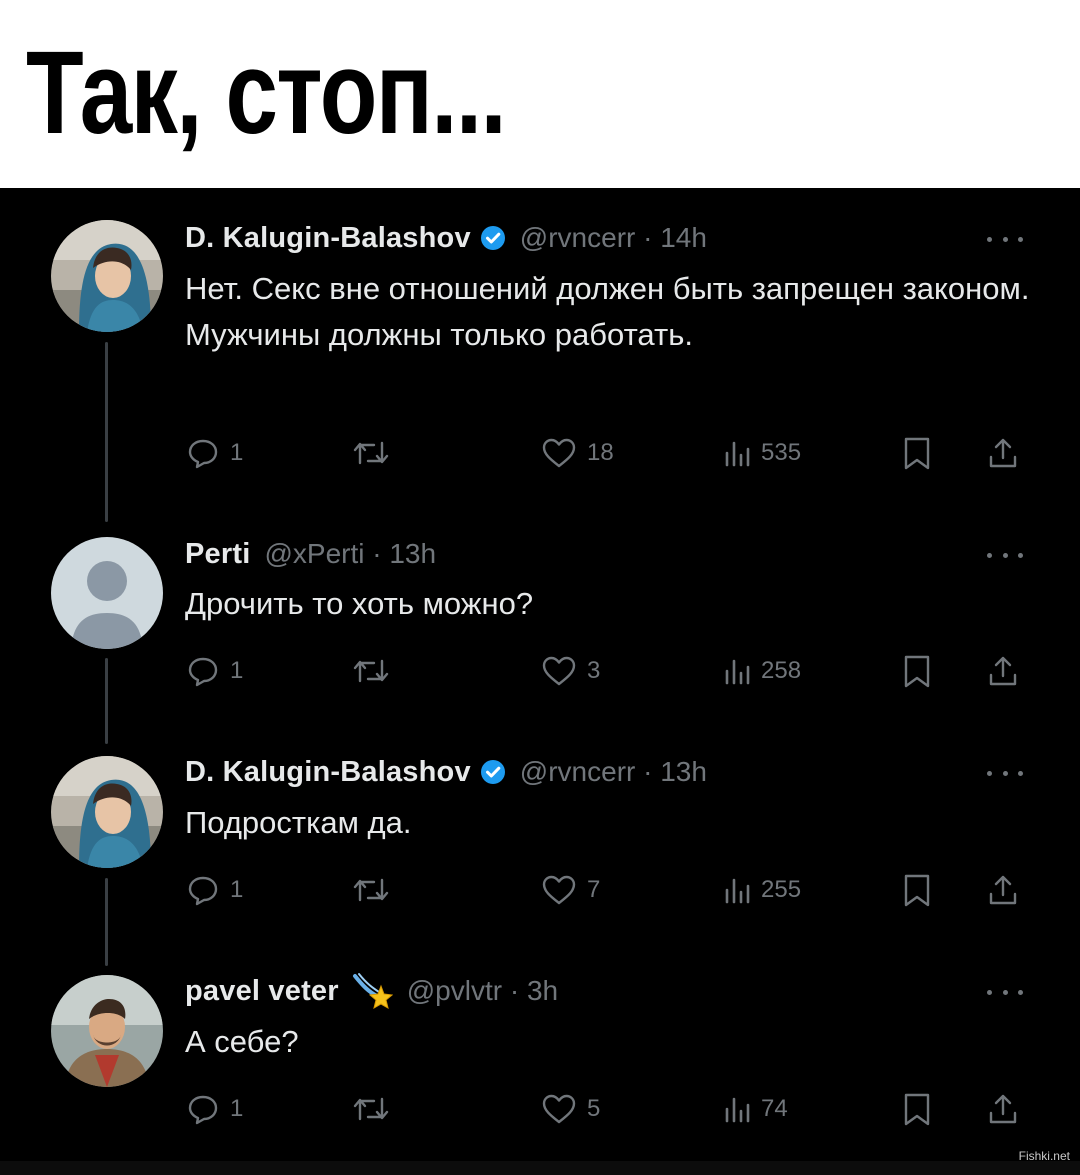 The image size is (1080, 1175). I want to click on tweet-header: pavel veter @pvlvtr · 3h, so click(371, 991).